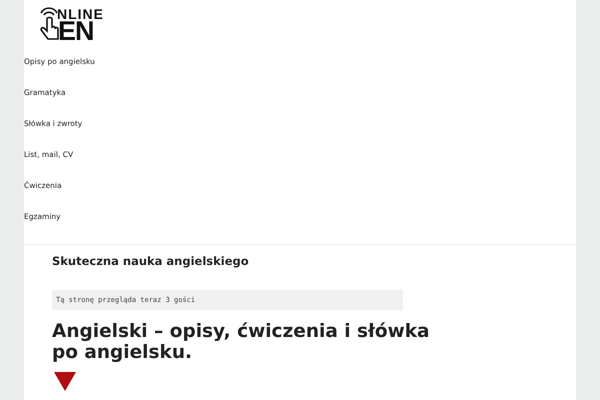 Image resolution: width=600 pixels, height=400 pixels. Describe the element at coordinates (65, 381) in the screenshot. I see `down-triangle-icon` at that location.